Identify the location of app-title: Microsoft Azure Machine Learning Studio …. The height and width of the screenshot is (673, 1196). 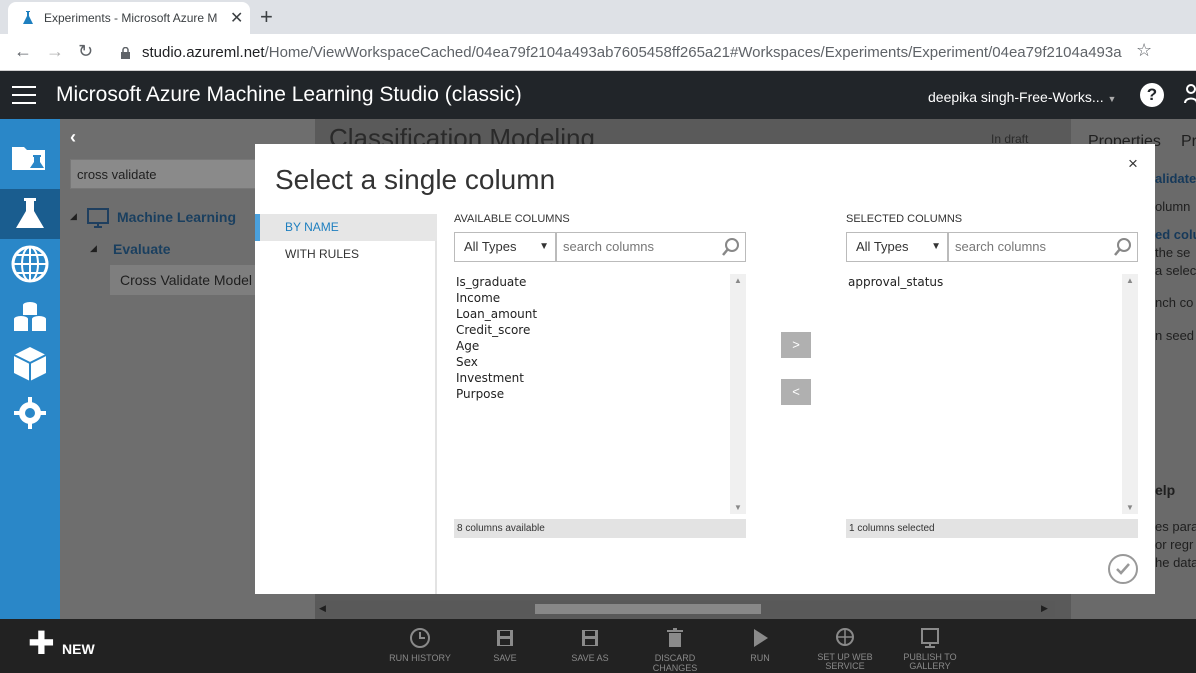
(289, 94).